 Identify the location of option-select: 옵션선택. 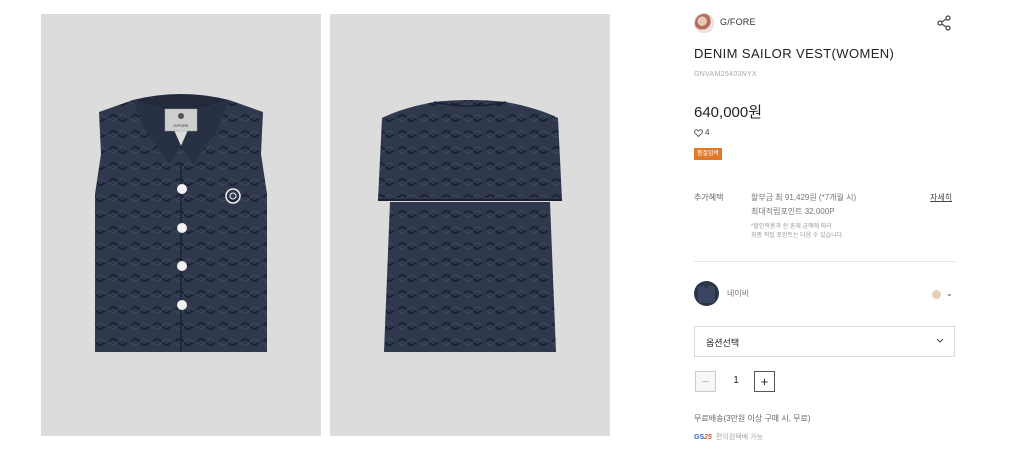
(824, 341).